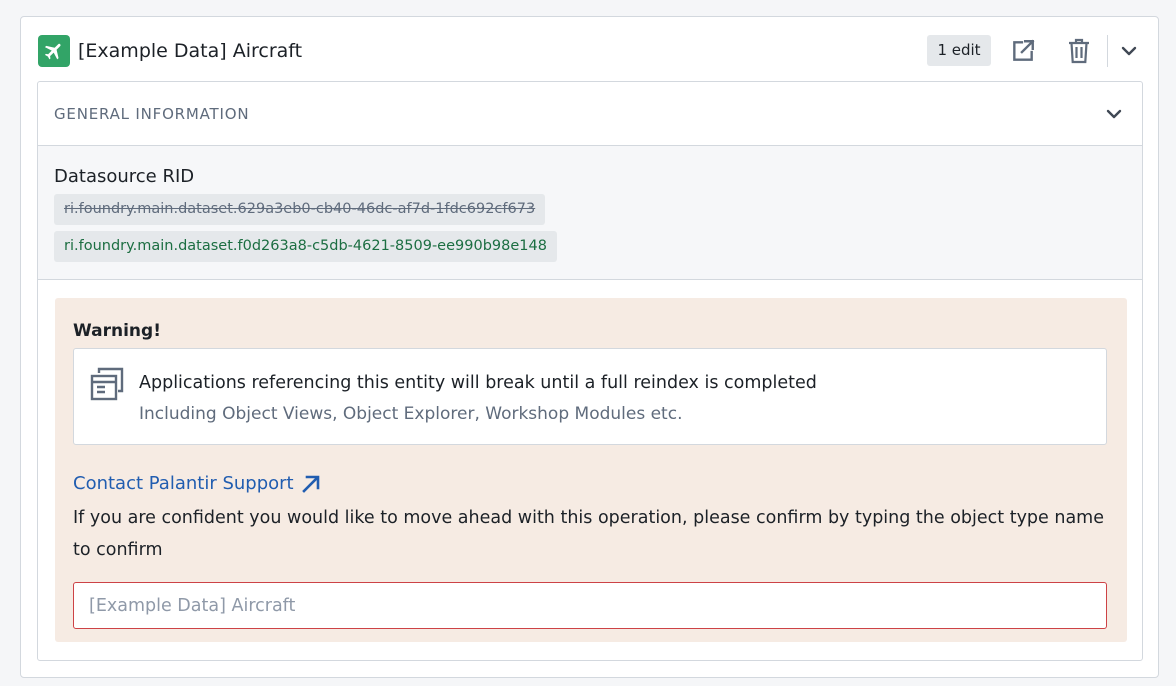  Describe the element at coordinates (183, 483) in the screenshot. I see `contact-support-label: Contact Palantir Support` at that location.